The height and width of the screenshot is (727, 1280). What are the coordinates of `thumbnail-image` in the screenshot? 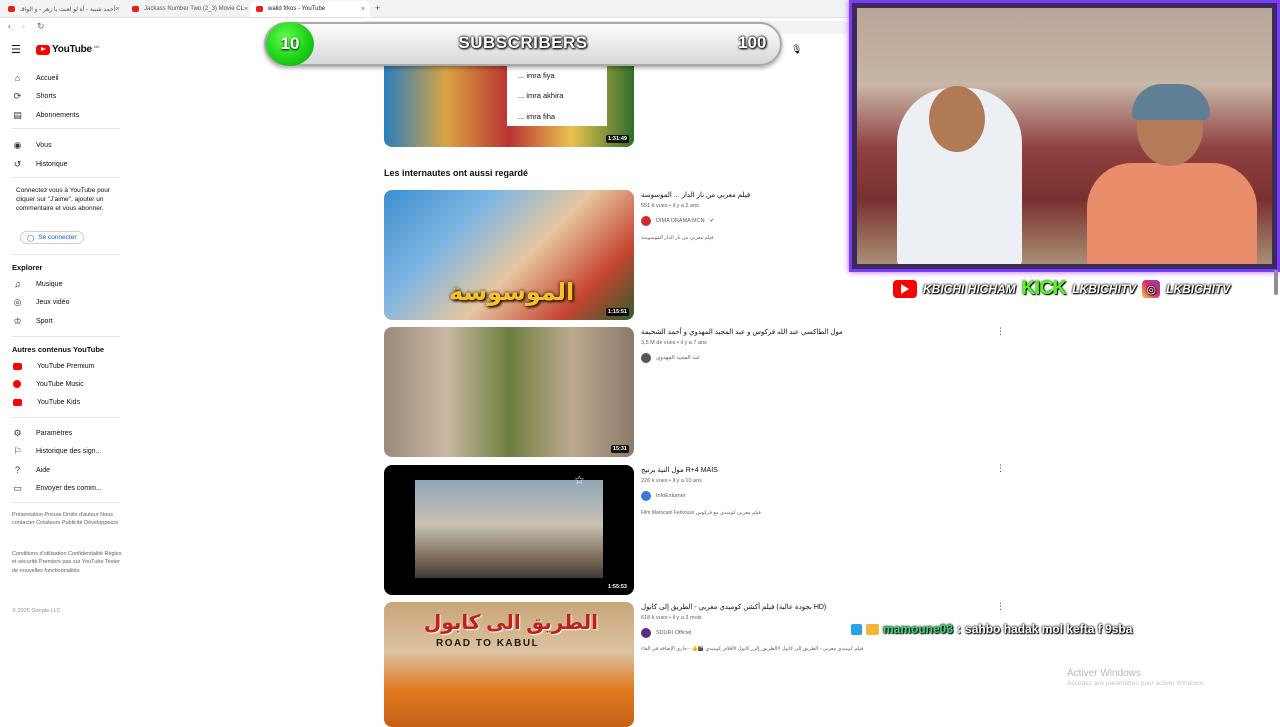 It's located at (509, 529).